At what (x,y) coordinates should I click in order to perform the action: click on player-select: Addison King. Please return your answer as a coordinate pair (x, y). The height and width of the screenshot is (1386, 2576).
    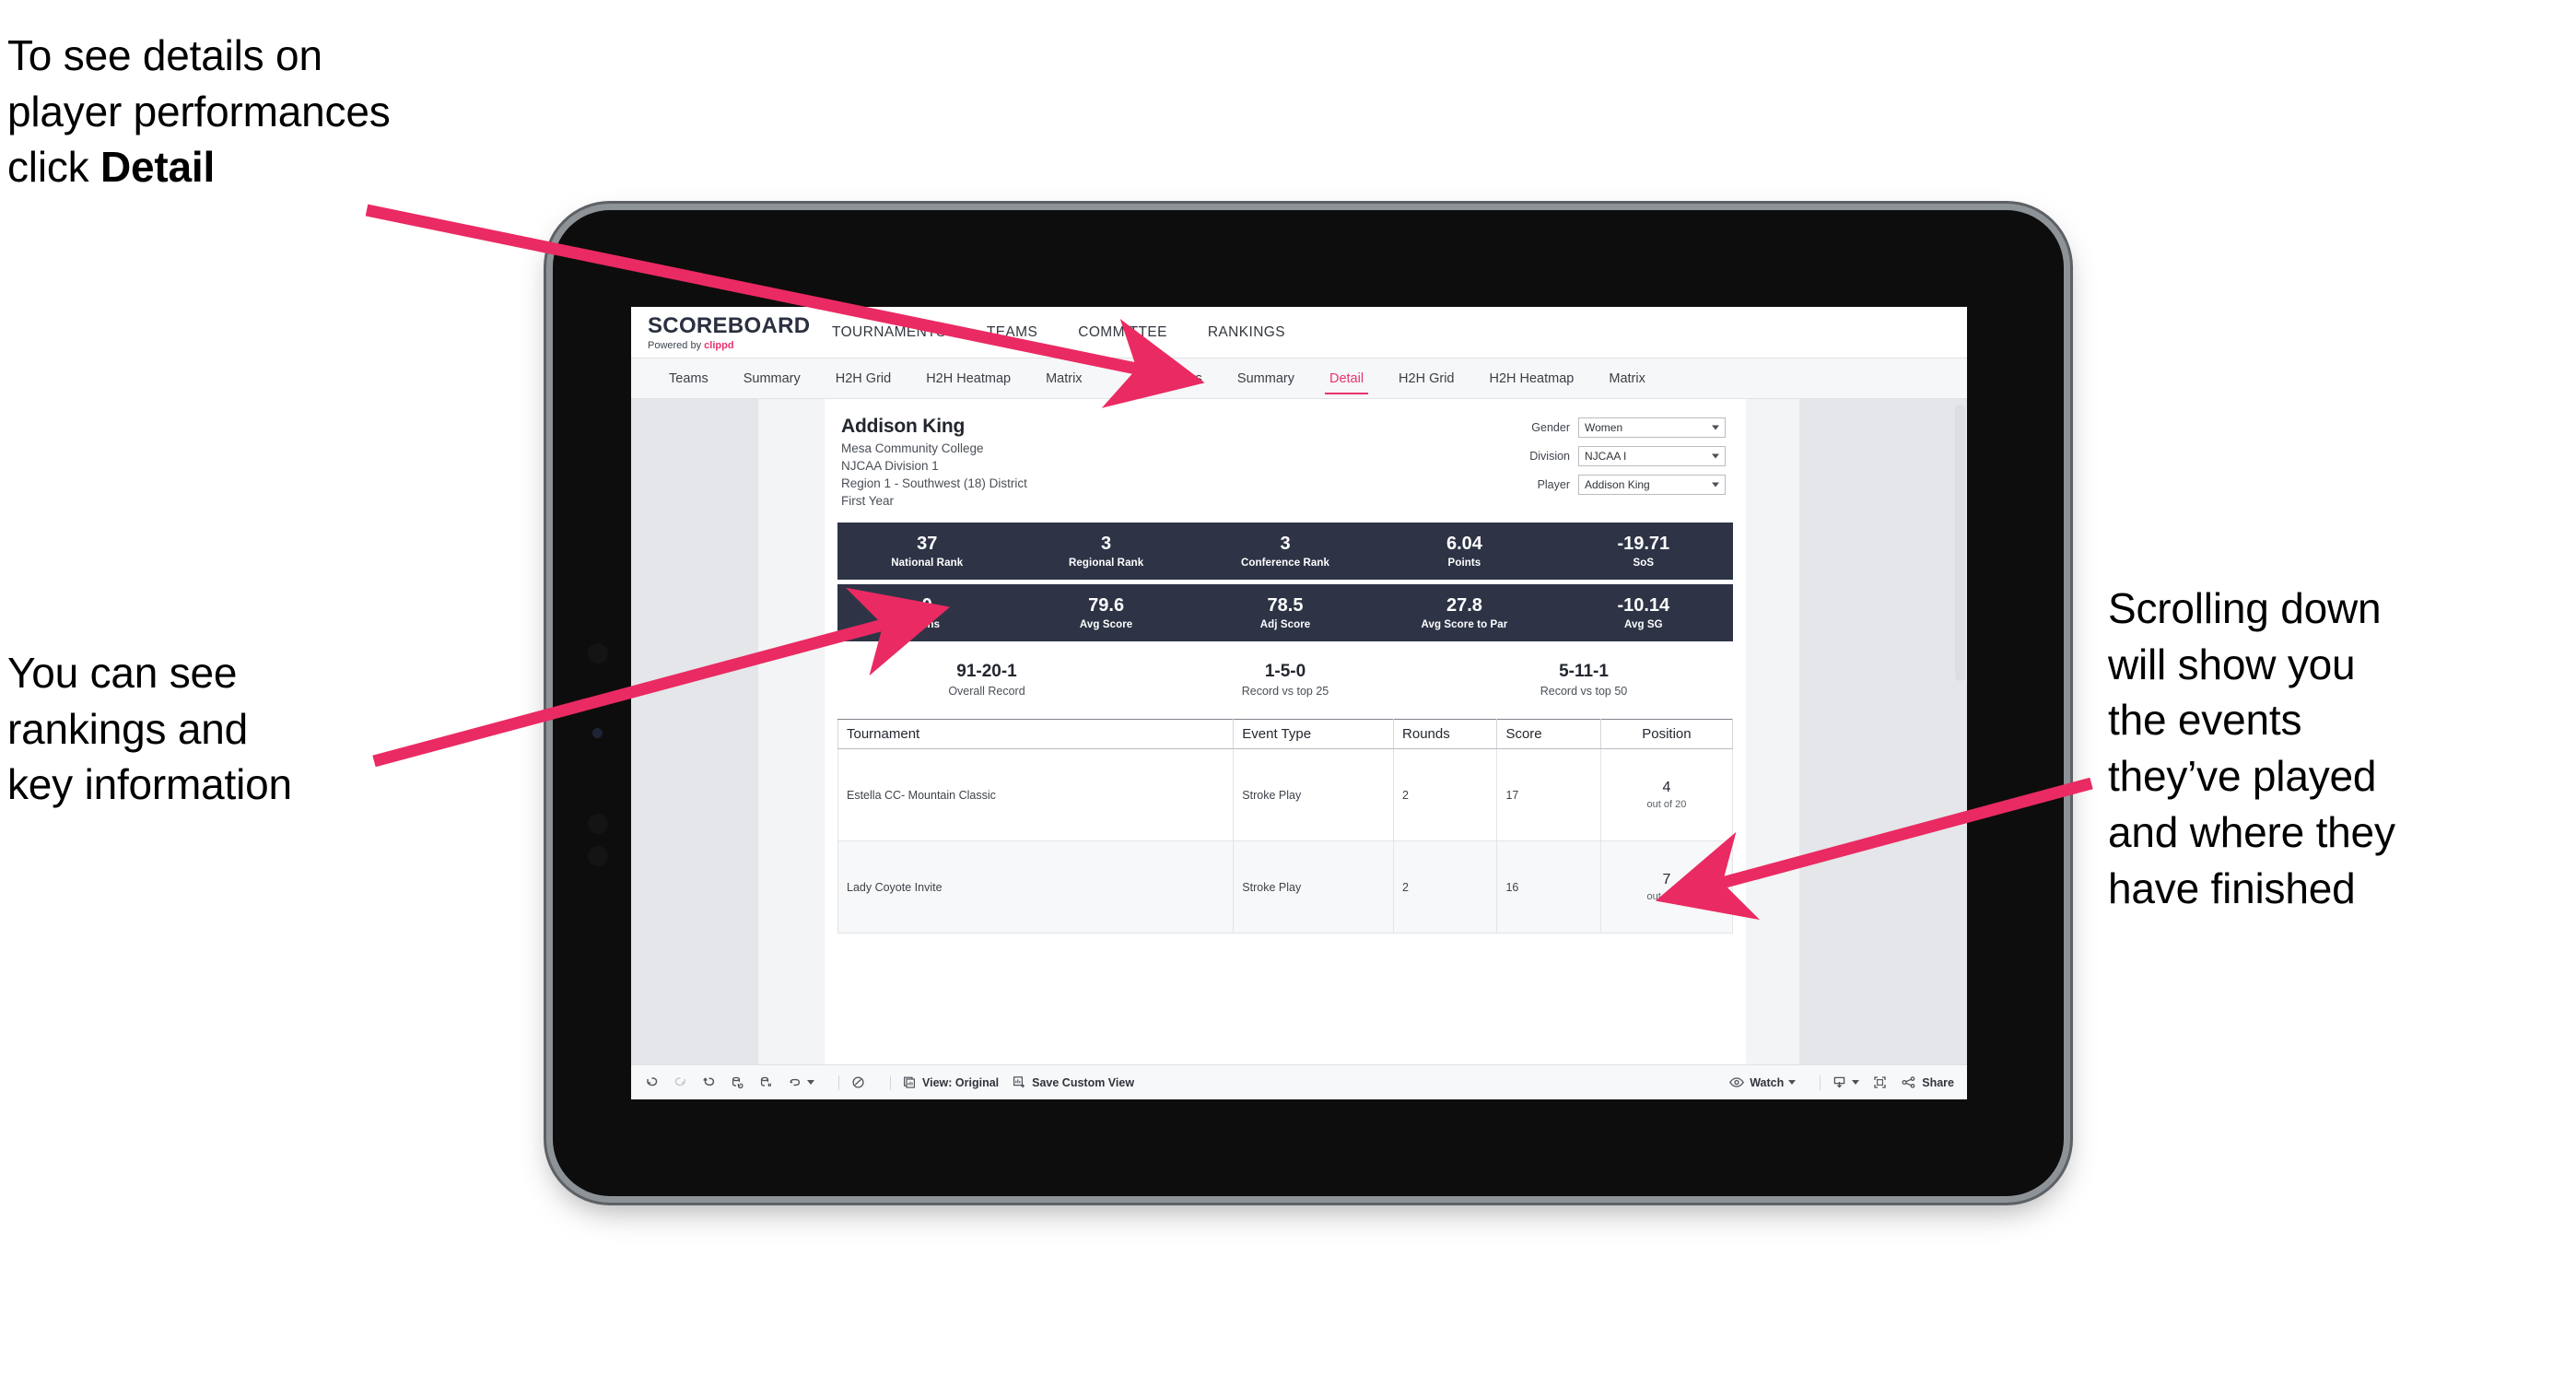
    Looking at the image, I should click on (1652, 485).